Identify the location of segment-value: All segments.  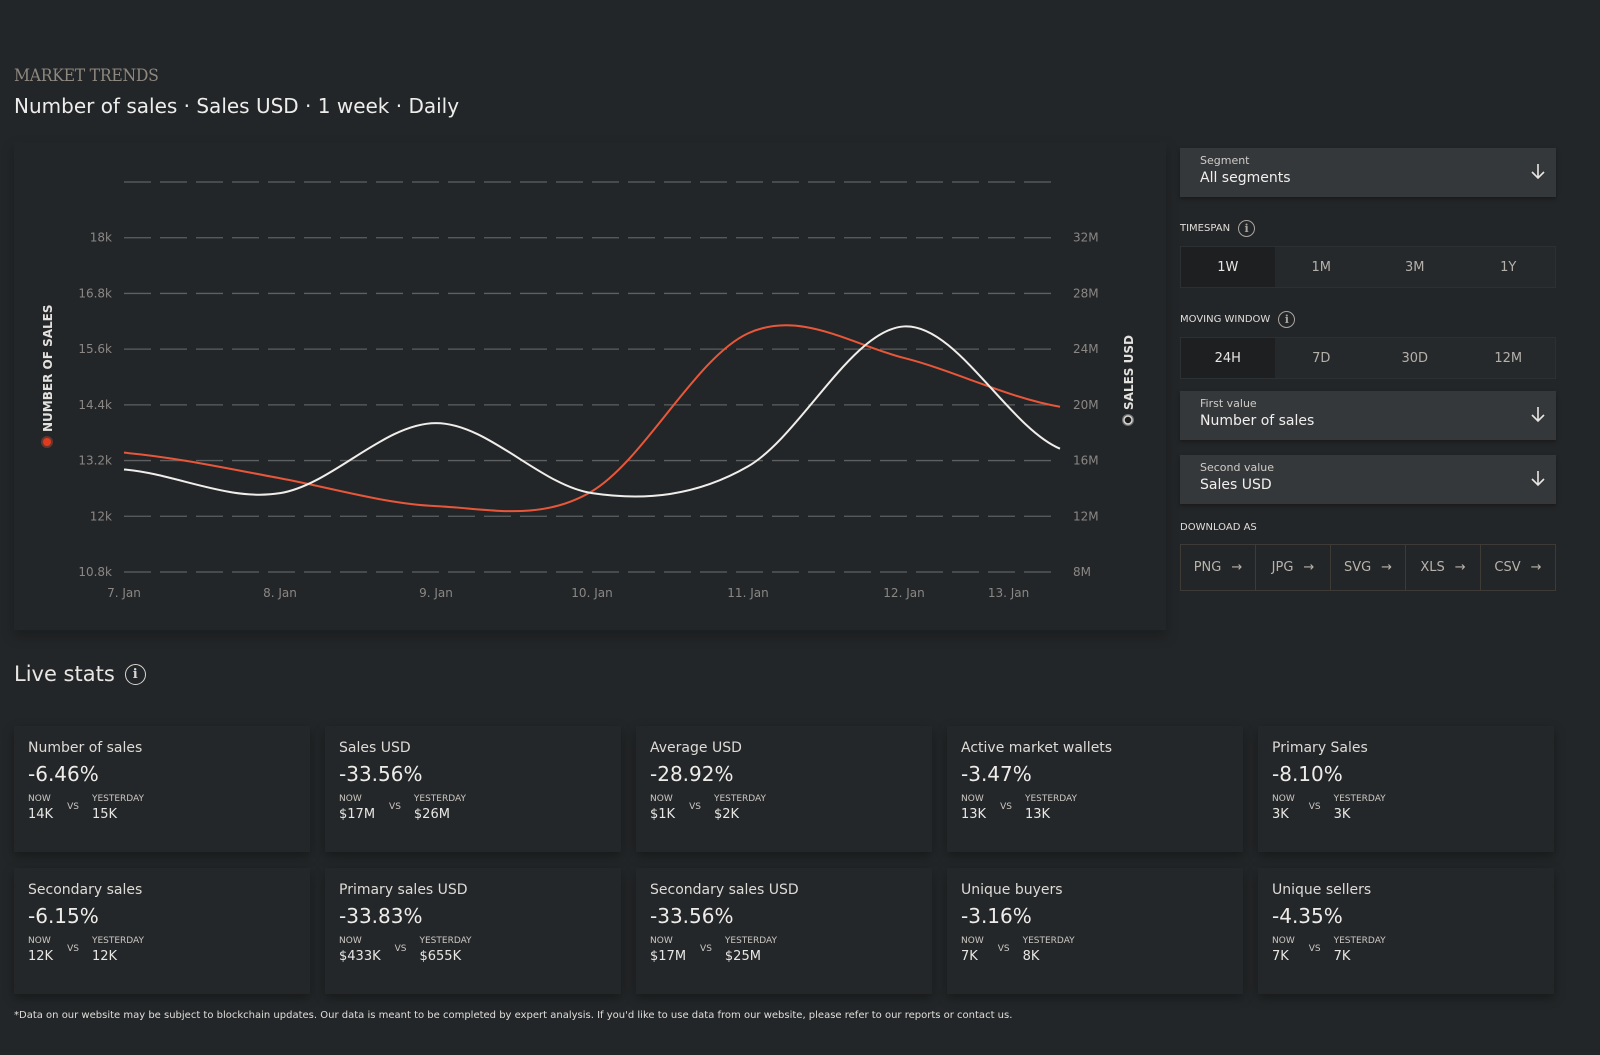
(1245, 178).